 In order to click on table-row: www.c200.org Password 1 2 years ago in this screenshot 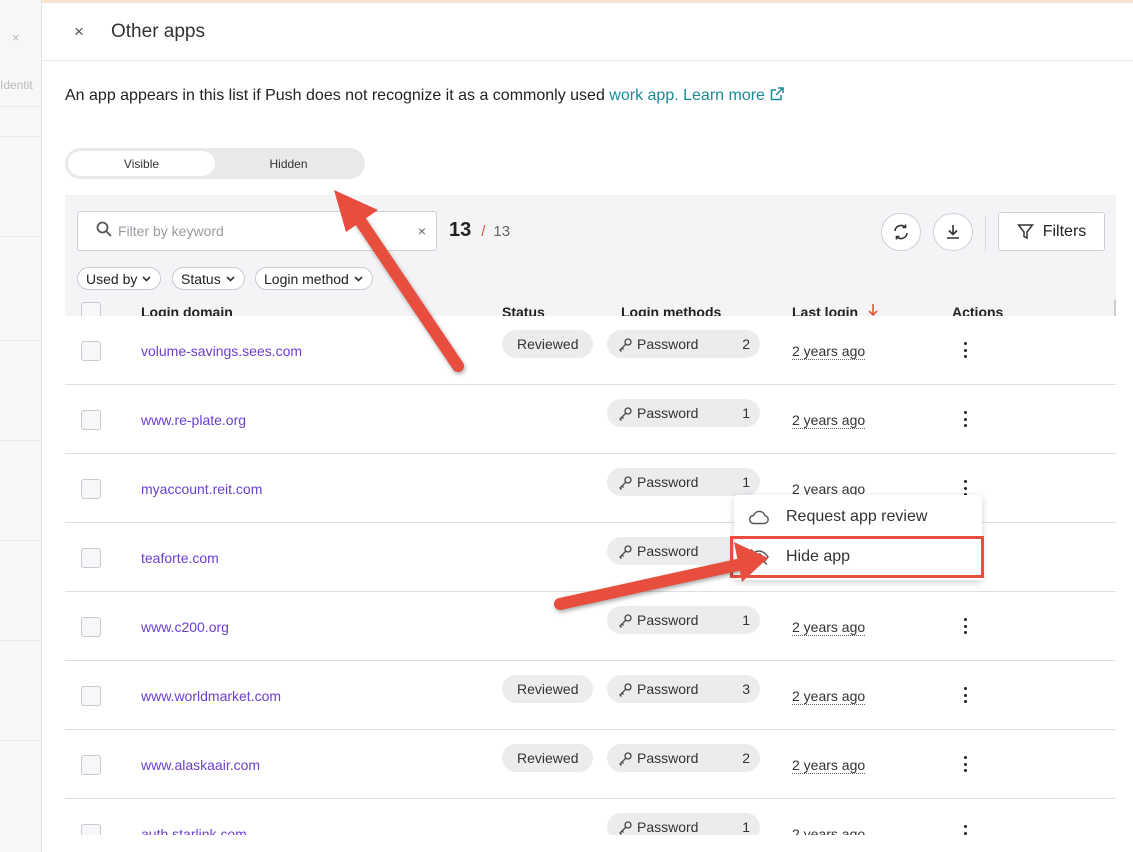, I will do `click(590, 626)`.